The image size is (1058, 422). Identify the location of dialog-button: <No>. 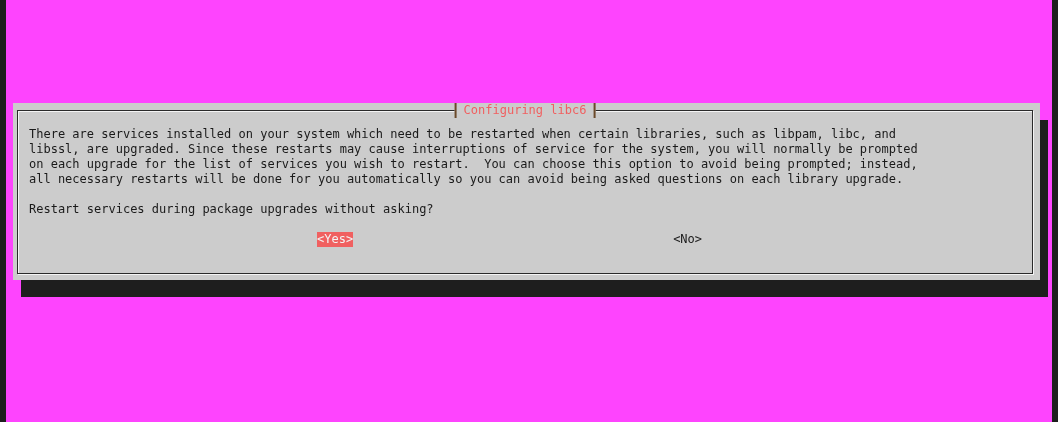
(688, 239).